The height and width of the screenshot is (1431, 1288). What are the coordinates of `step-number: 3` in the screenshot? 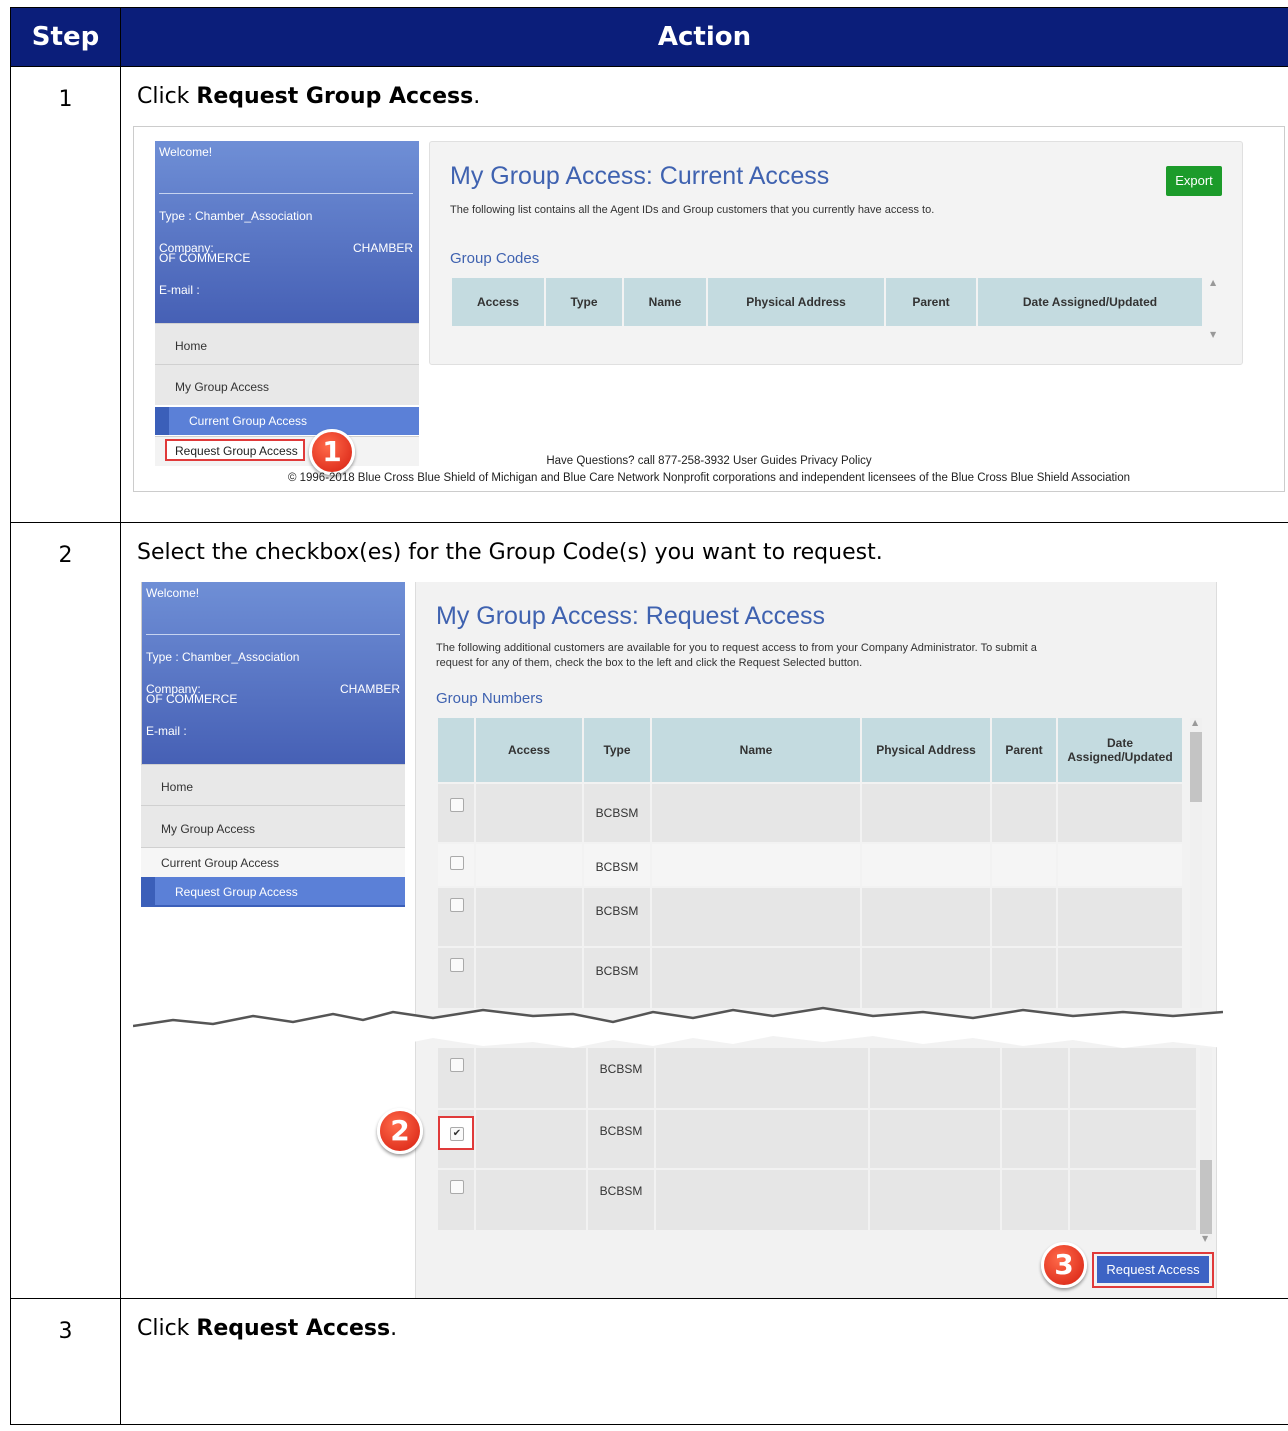 It's located at (65, 1361).